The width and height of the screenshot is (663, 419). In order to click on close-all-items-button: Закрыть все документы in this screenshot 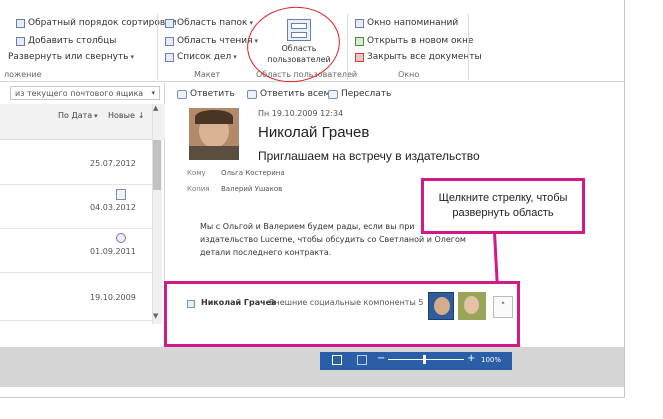, I will do `click(418, 57)`.